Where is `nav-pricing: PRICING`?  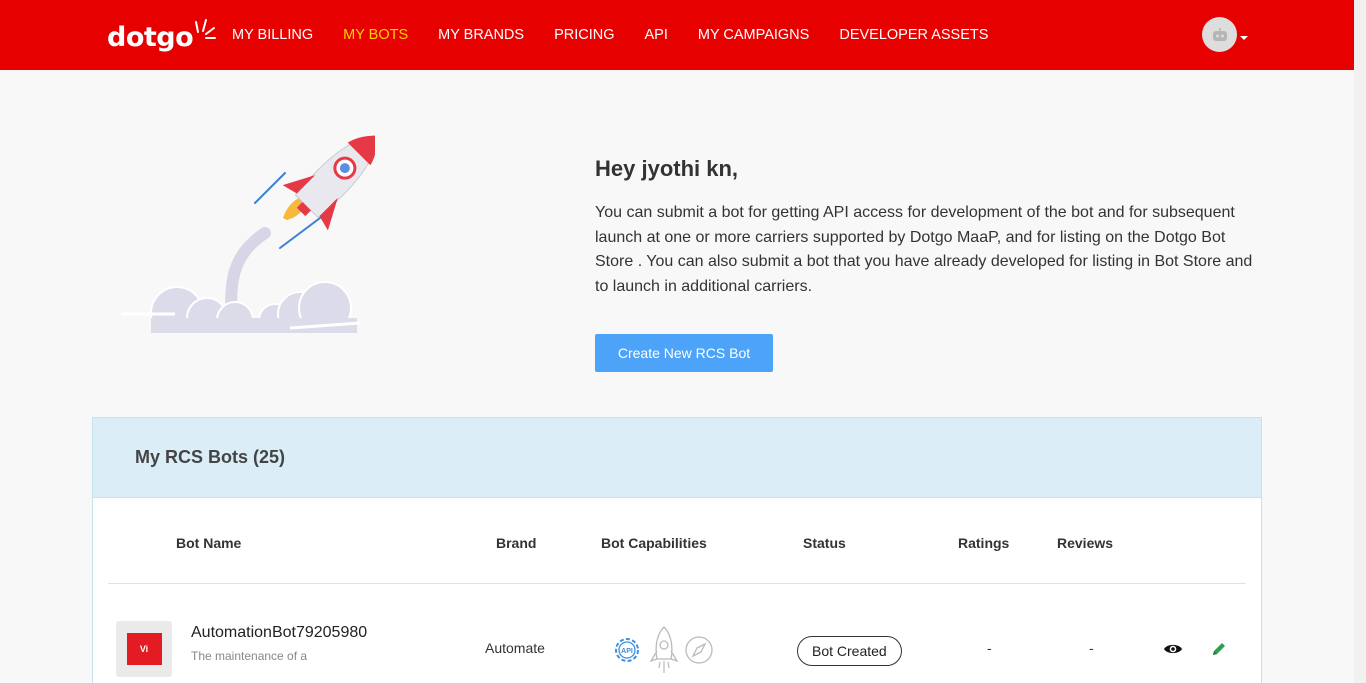
nav-pricing: PRICING is located at coordinates (584, 35).